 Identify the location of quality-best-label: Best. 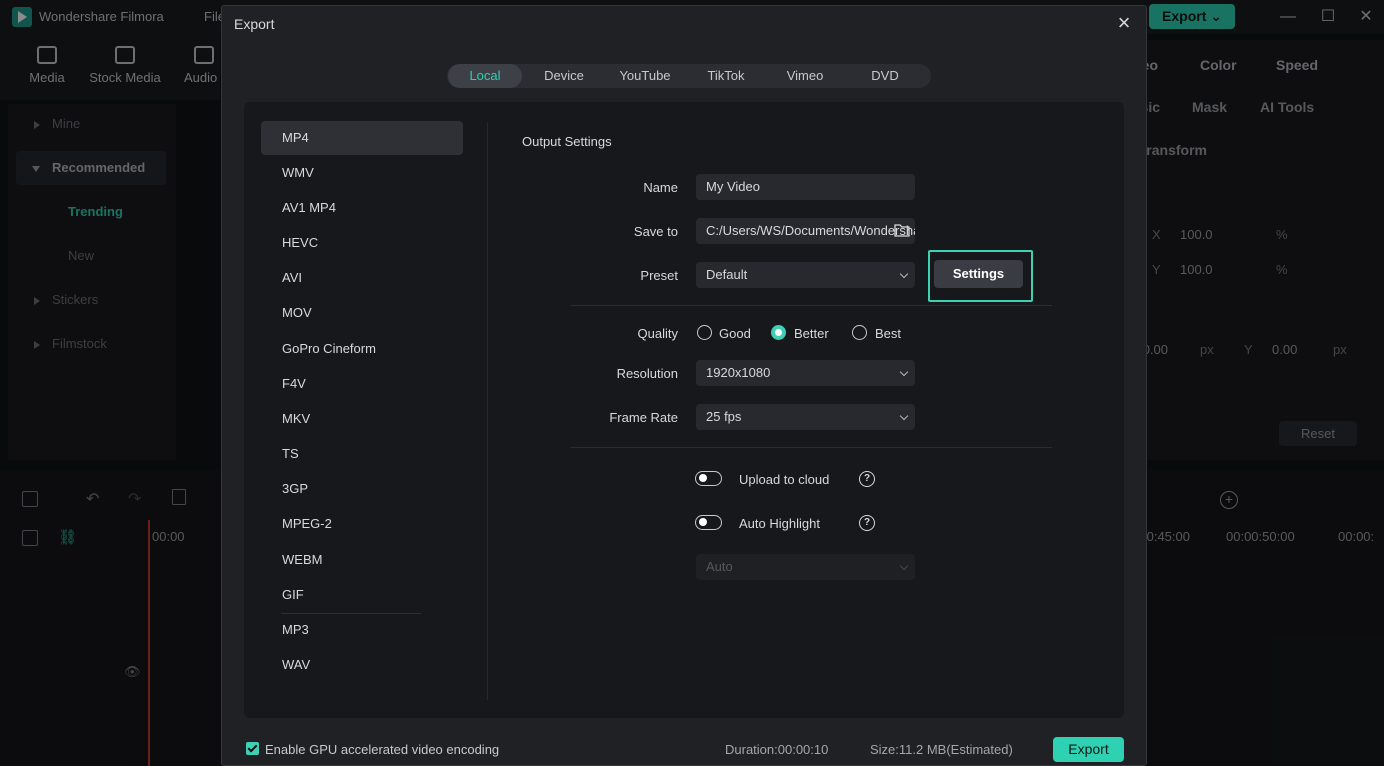
(888, 333).